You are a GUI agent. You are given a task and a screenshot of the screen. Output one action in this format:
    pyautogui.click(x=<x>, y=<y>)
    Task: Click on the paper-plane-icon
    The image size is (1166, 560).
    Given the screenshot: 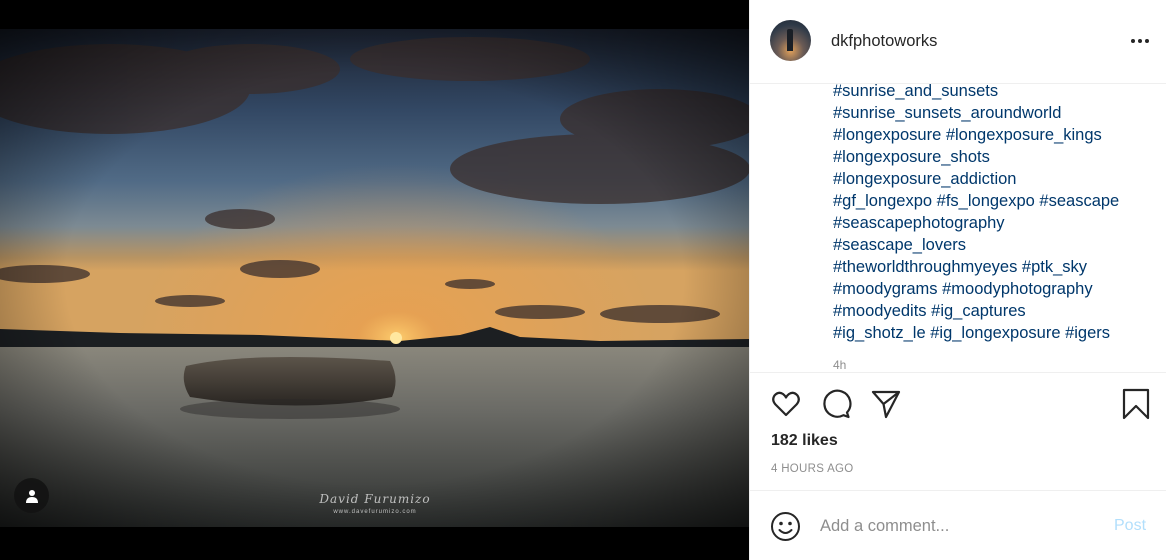 What is the action you would take?
    pyautogui.click(x=886, y=404)
    